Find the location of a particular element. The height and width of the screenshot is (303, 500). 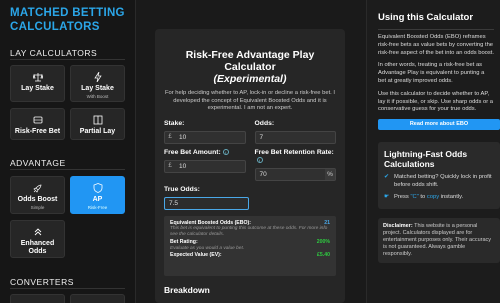

check-circle-icon: ✔ is located at coordinates (387, 177).